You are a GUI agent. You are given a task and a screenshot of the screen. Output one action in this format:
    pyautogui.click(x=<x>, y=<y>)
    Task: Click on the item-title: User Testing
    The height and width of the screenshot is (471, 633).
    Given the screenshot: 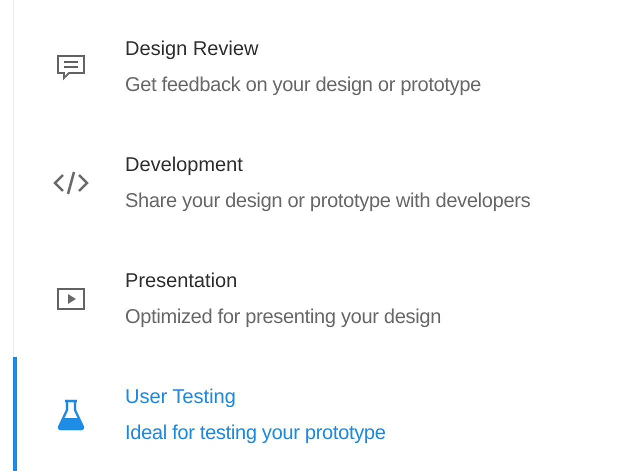 What is the action you would take?
    pyautogui.click(x=181, y=397)
    